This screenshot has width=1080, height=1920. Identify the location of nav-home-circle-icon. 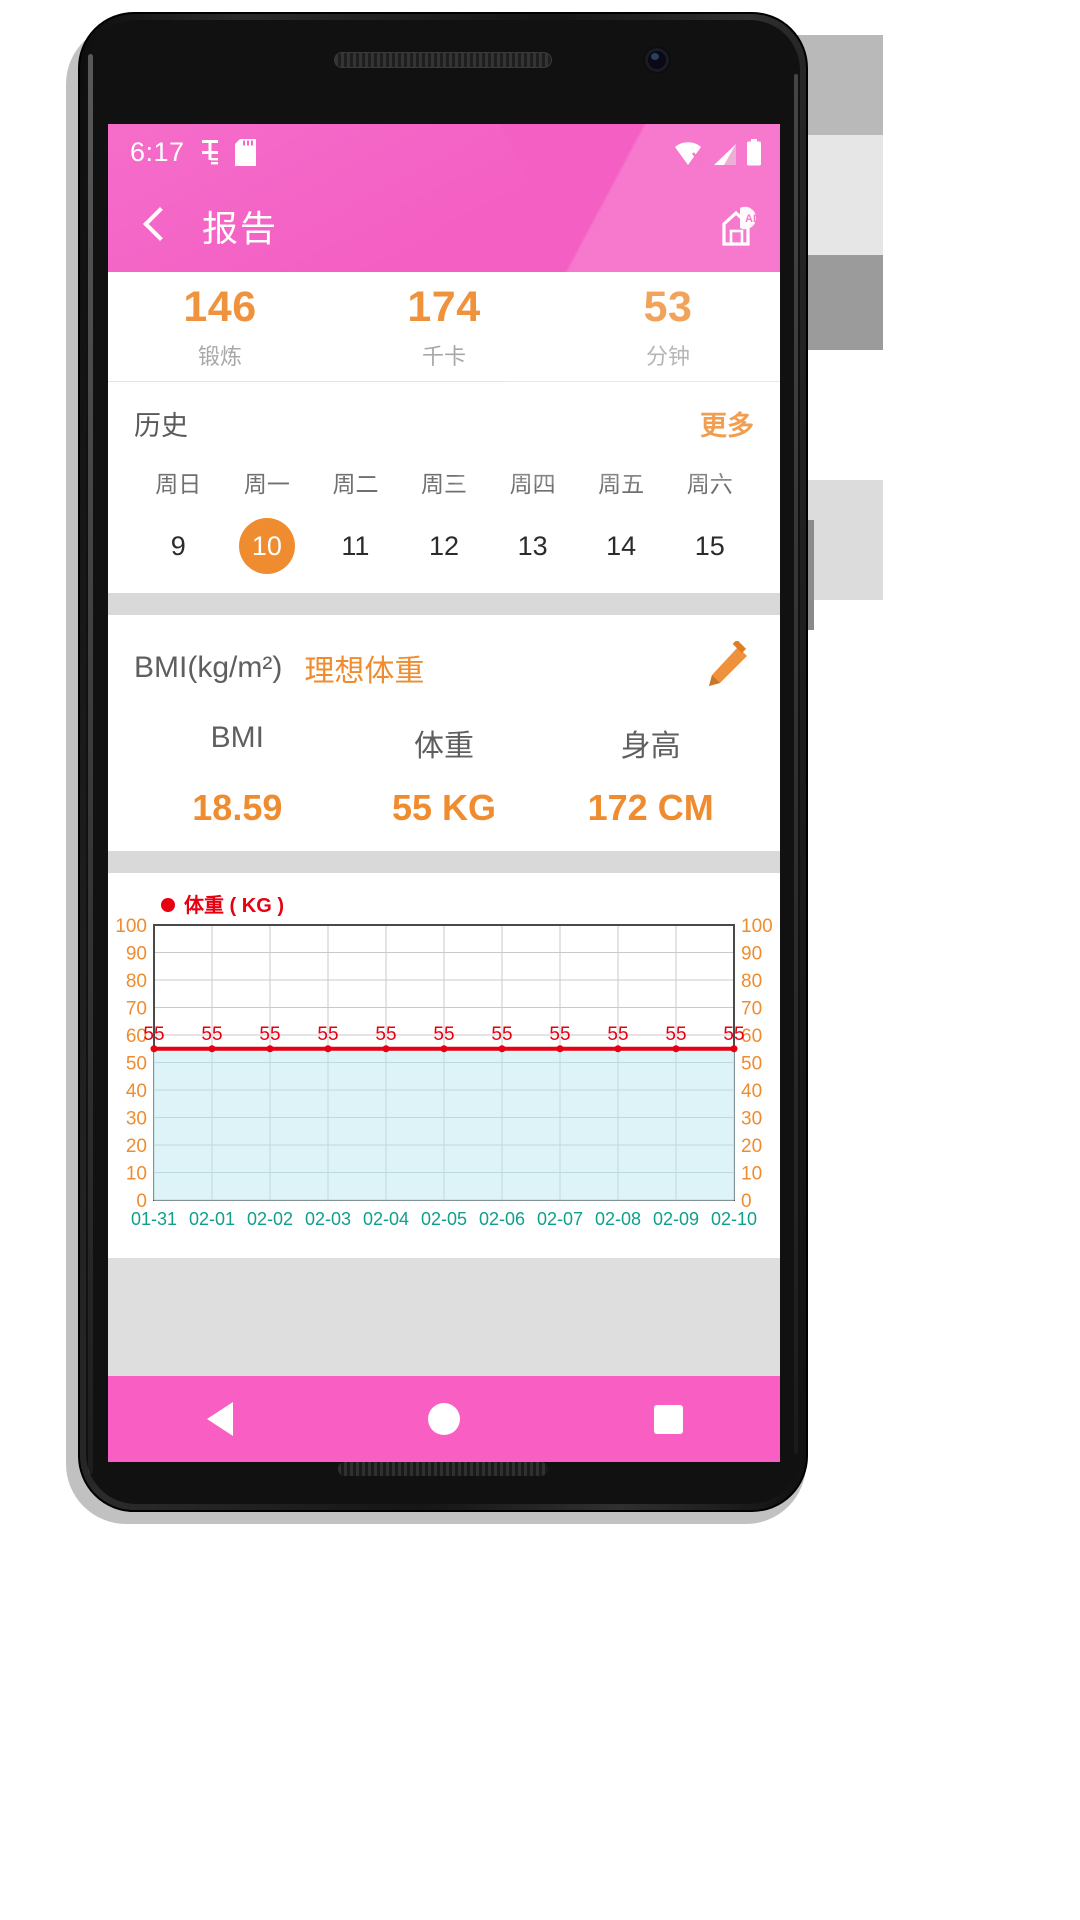
(444, 1419).